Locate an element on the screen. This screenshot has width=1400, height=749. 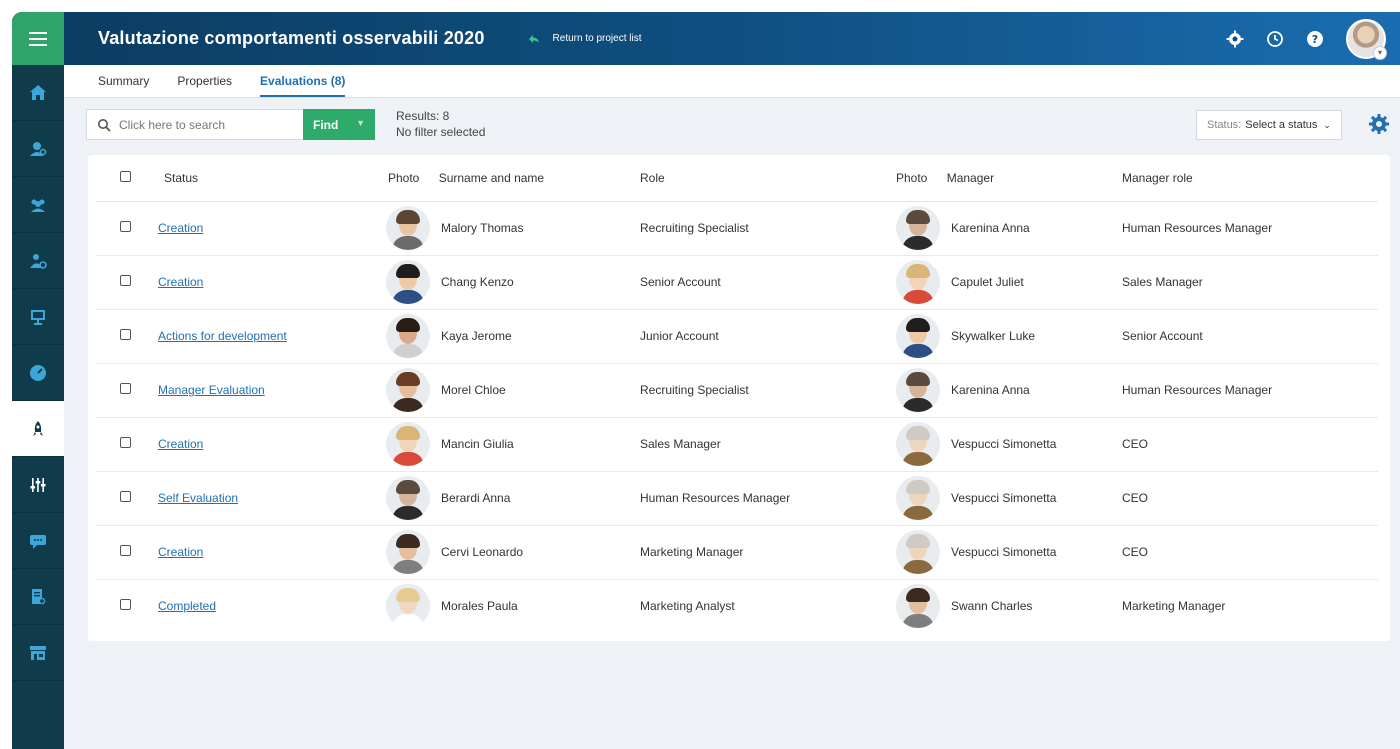
status-link: Manager Evaluation is located at coordinates (211, 390).